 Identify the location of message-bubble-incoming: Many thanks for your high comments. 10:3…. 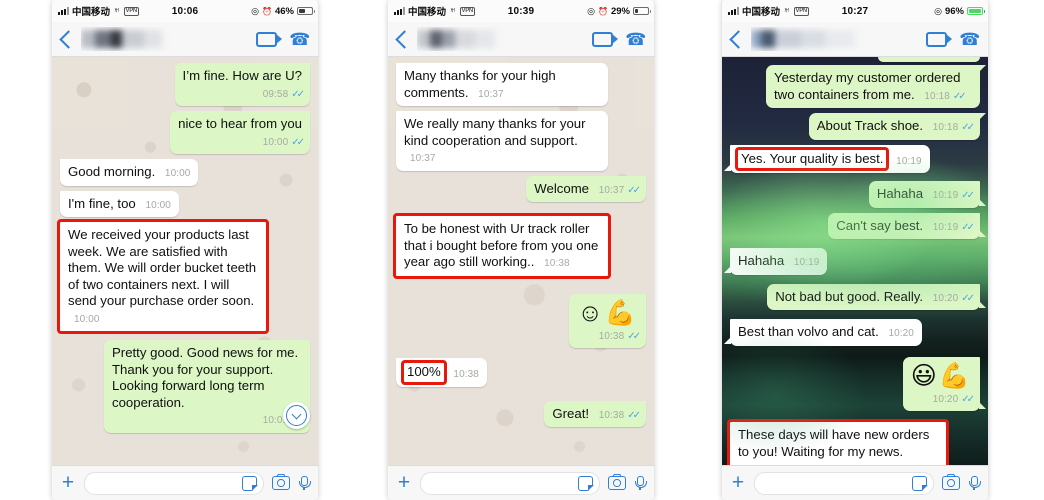
(502, 84).